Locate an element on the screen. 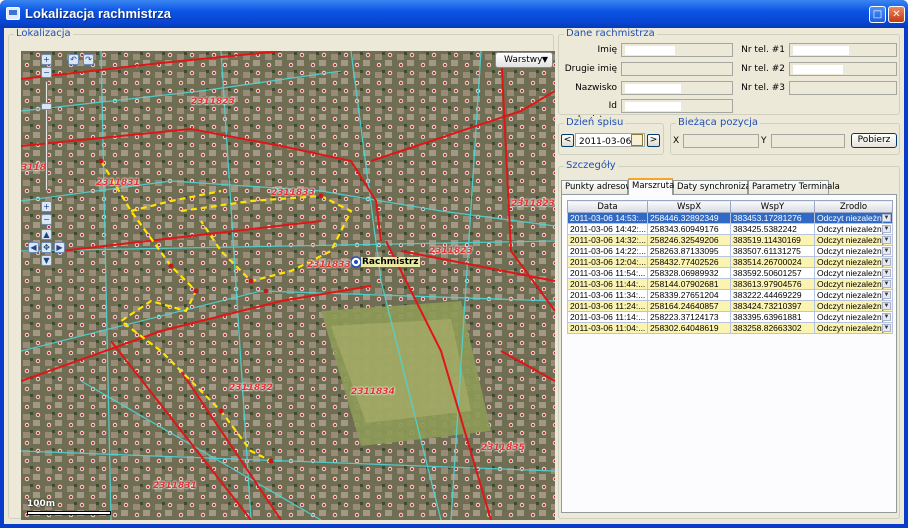  calendar-icon is located at coordinates (637, 140).